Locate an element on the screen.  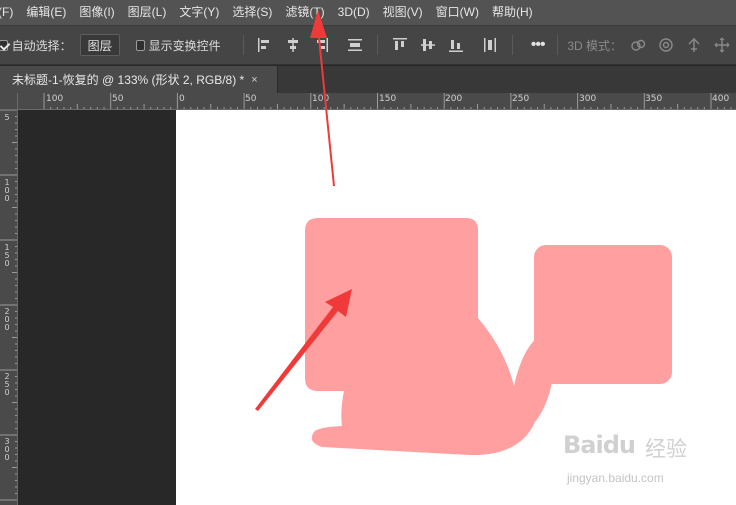
watermark-jingyan: 经验 is located at coordinates (666, 449).